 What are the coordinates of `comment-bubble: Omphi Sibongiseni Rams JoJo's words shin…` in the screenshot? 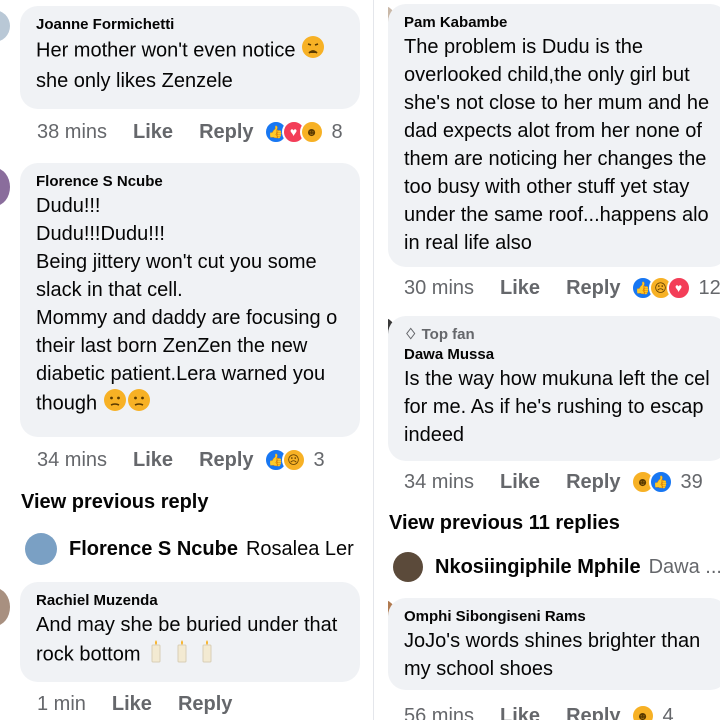 It's located at (554, 644).